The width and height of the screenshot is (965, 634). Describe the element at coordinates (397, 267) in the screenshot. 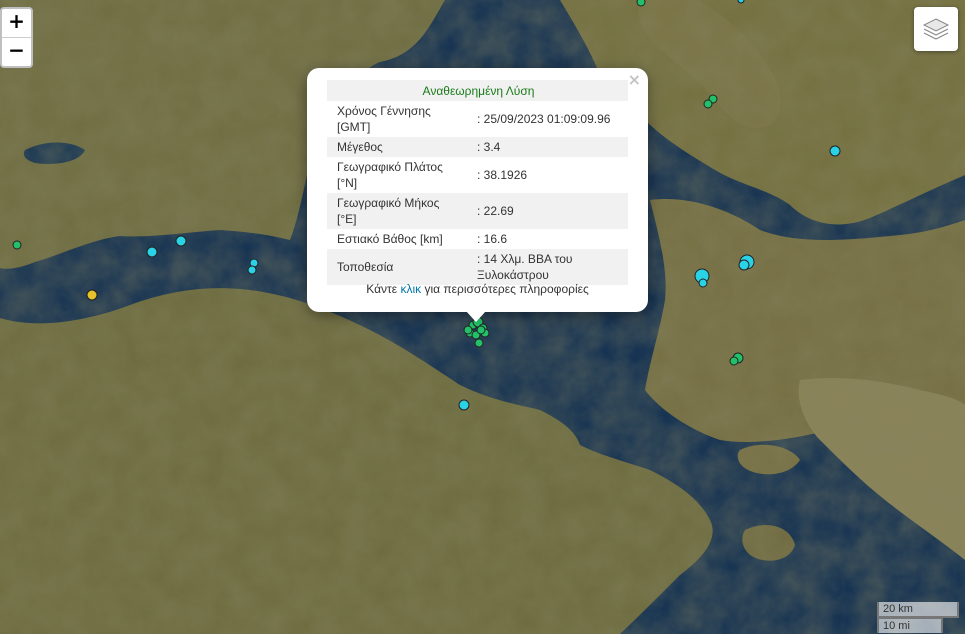

I see `row-label: Τοποθεσία` at that location.